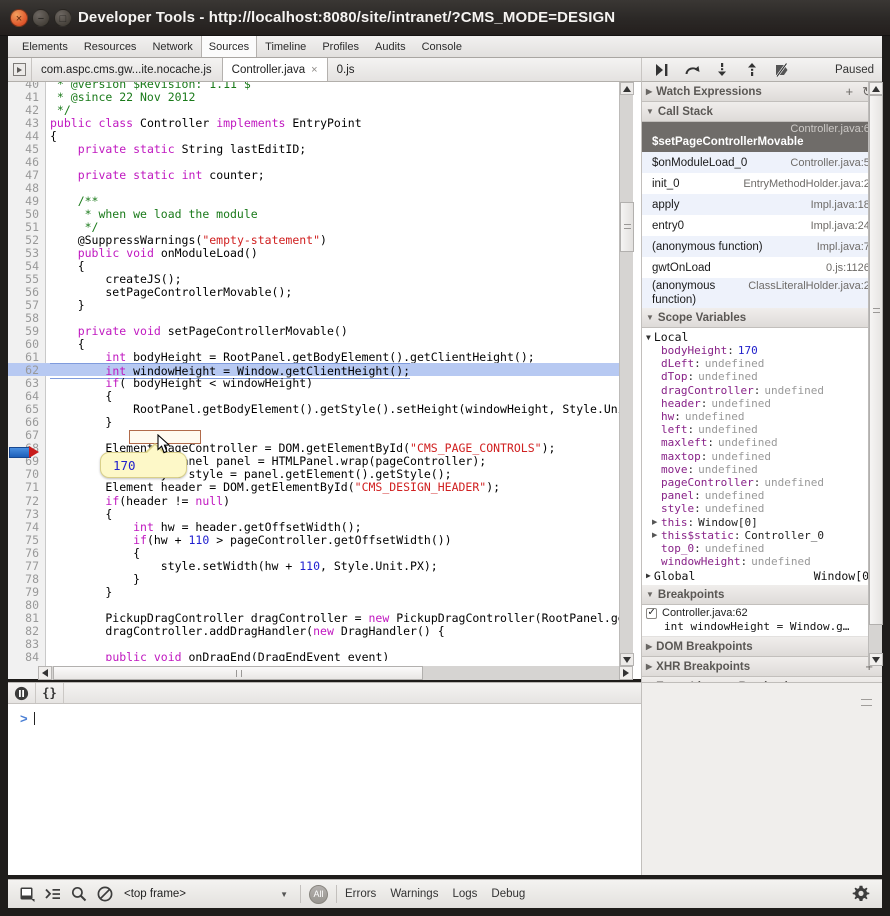  Describe the element at coordinates (692, 70) in the screenshot. I see `step-over-button` at that location.